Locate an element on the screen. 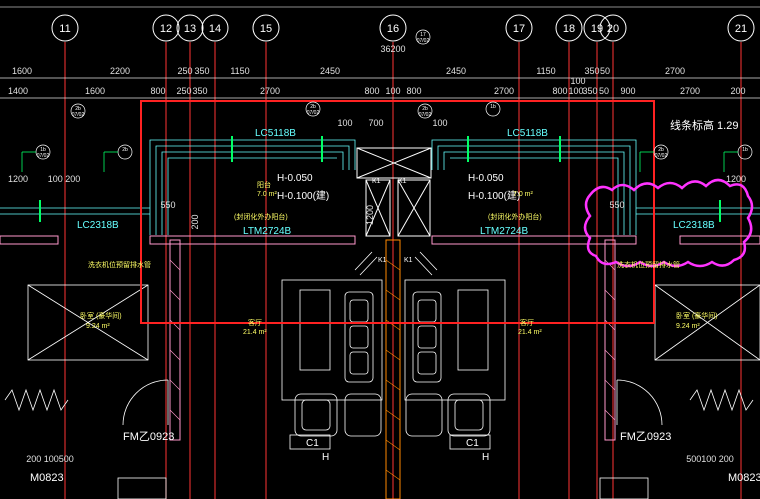 The image size is (760, 499). room-name: 阳台 is located at coordinates (264, 184).